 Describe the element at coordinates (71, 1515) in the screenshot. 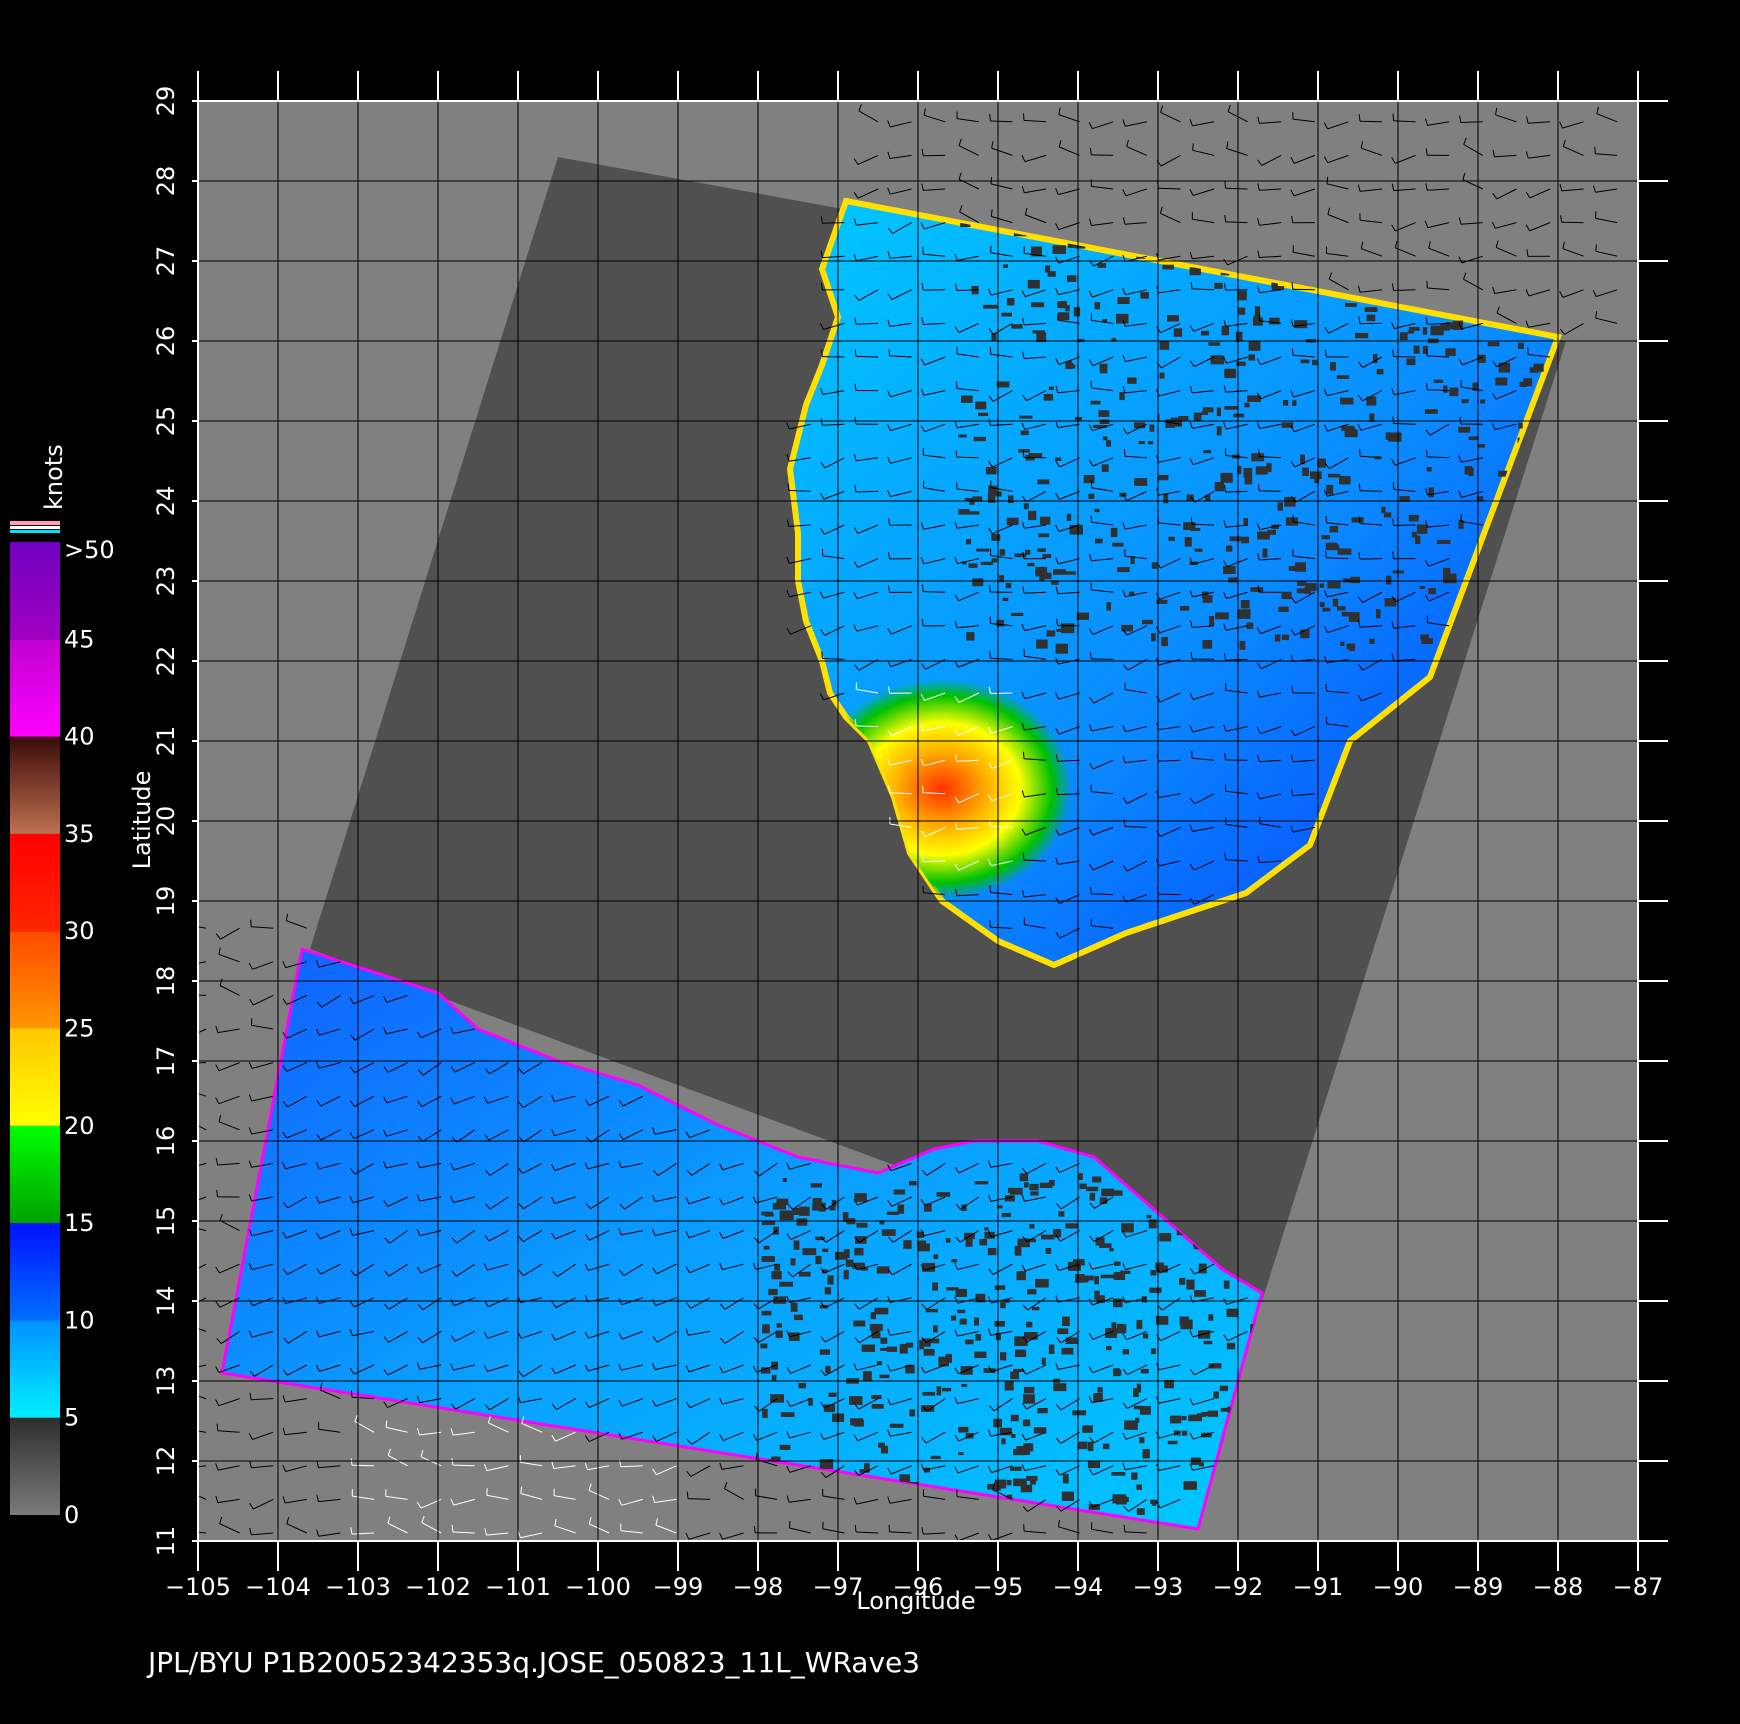

I see `colorbar-label: 0` at that location.